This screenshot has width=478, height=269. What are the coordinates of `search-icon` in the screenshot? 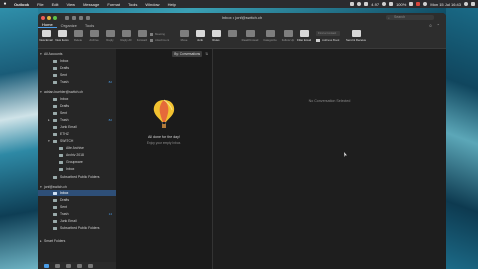 It's located at (466, 4).